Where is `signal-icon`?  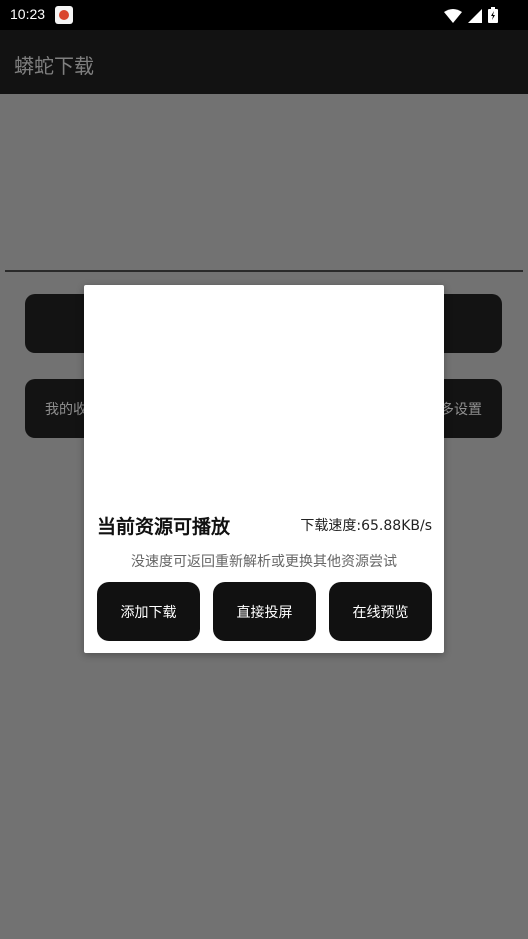
signal-icon is located at coordinates (475, 17).